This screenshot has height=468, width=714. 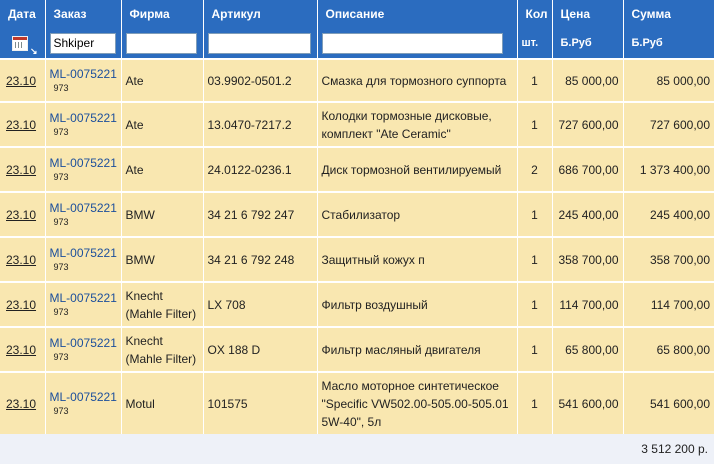 I want to click on col-header-firm: Фирма, so click(x=162, y=14).